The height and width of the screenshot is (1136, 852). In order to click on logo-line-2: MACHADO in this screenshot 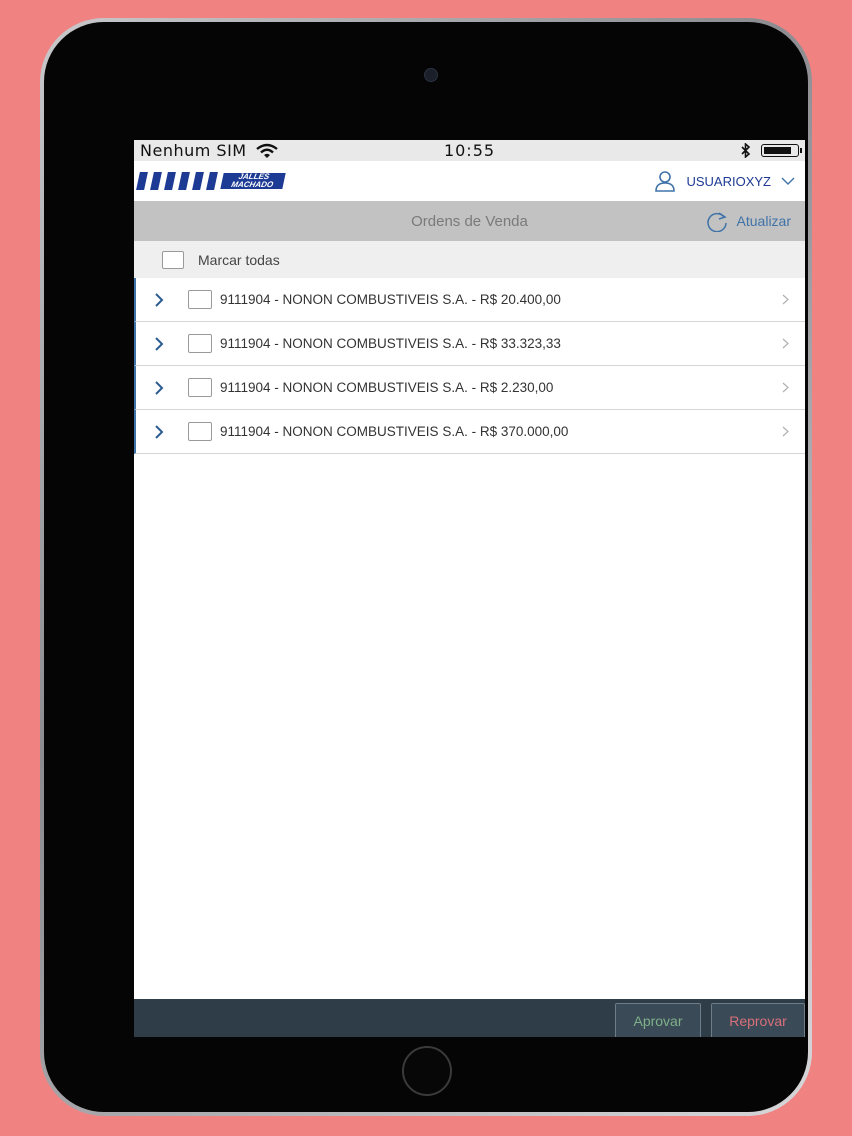, I will do `click(252, 184)`.